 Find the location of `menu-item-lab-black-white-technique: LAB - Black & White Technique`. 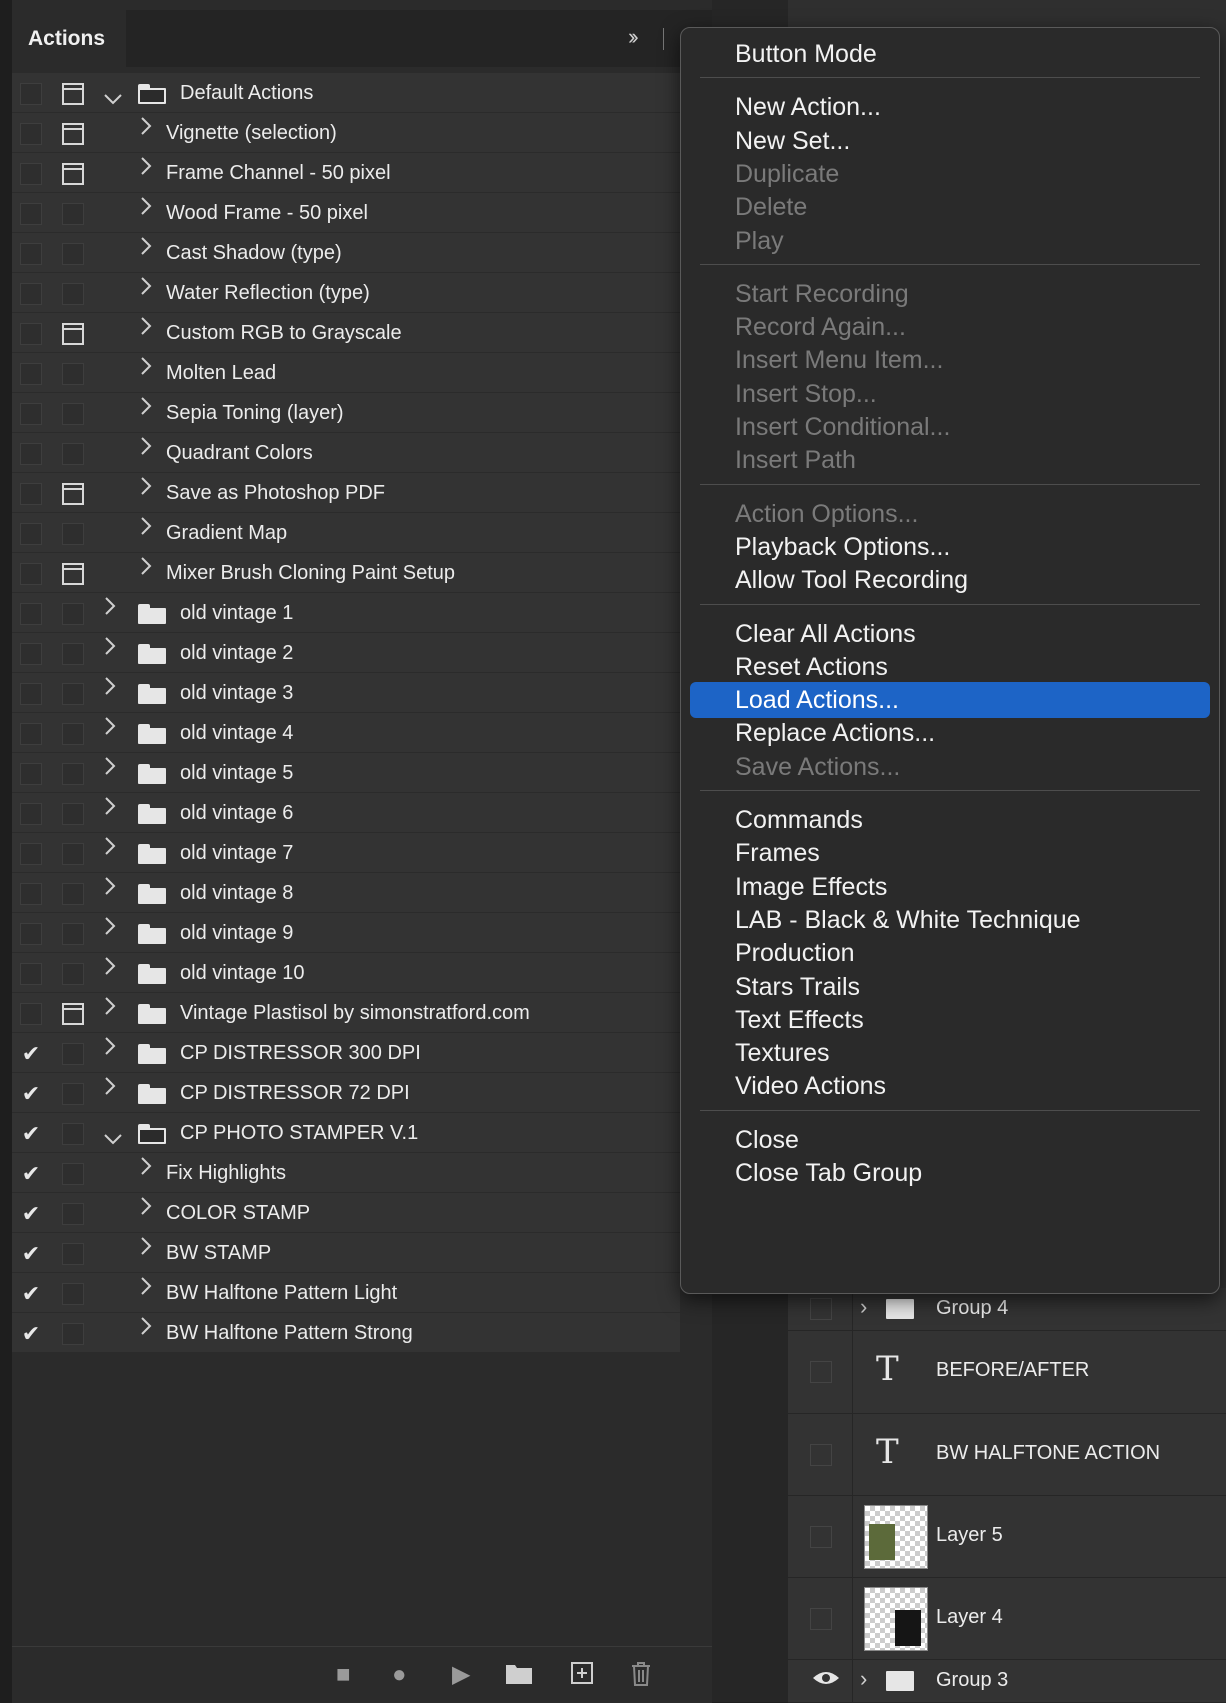

menu-item-lab-black-white-technique: LAB - Black & White Technique is located at coordinates (950, 920).